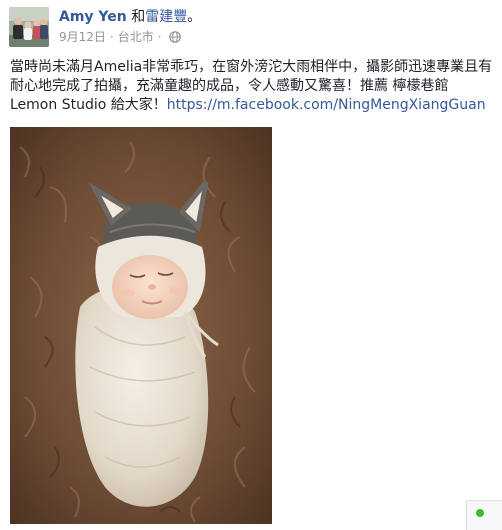 The height and width of the screenshot is (530, 502). I want to click on avatar-family-photo-icon, so click(29, 27).